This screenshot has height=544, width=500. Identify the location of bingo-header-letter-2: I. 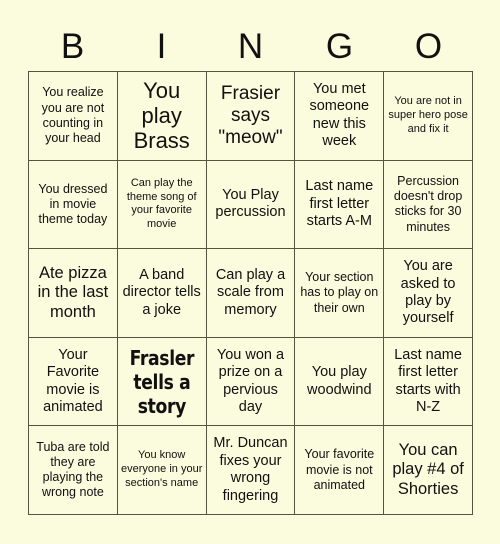
(161, 46).